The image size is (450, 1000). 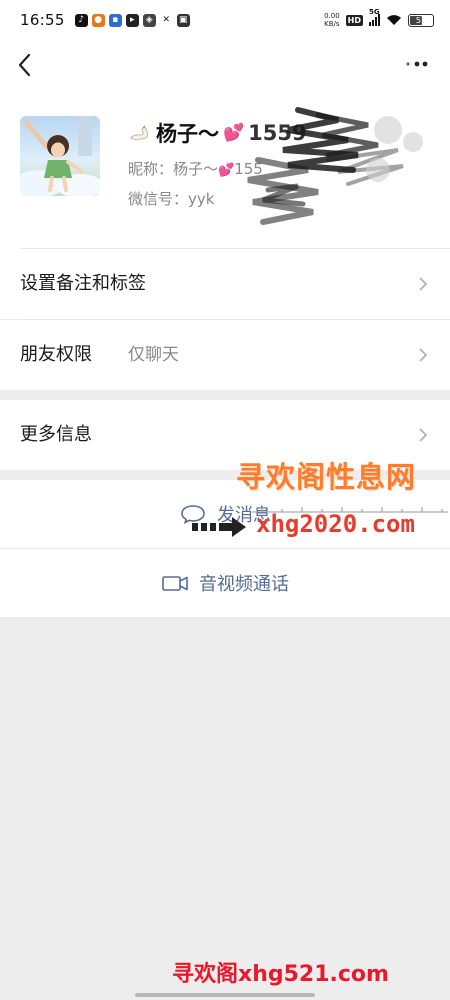 What do you see at coordinates (374, 17) in the screenshot?
I see `cellular-signal-icon: 5G` at bounding box center [374, 17].